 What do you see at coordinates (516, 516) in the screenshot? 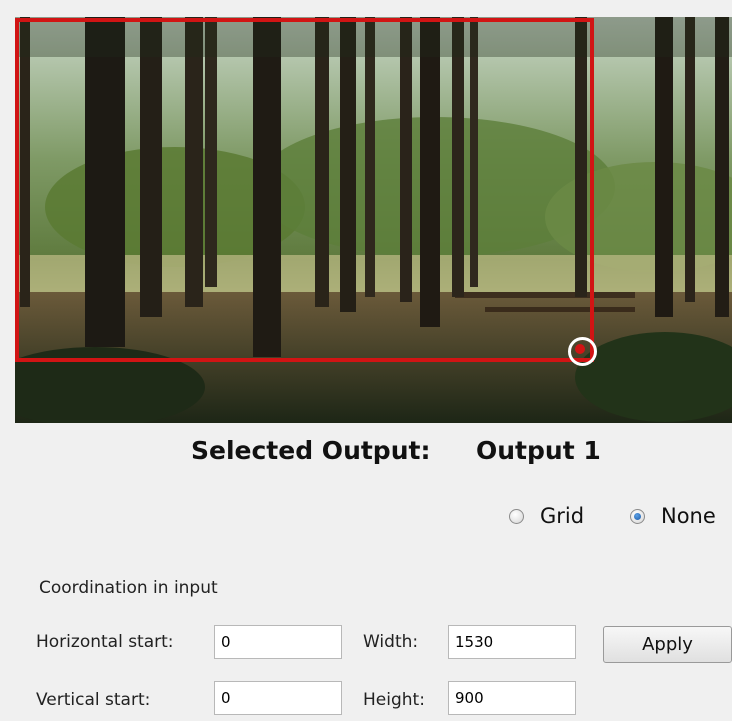
I see `radio-grid-circle` at bounding box center [516, 516].